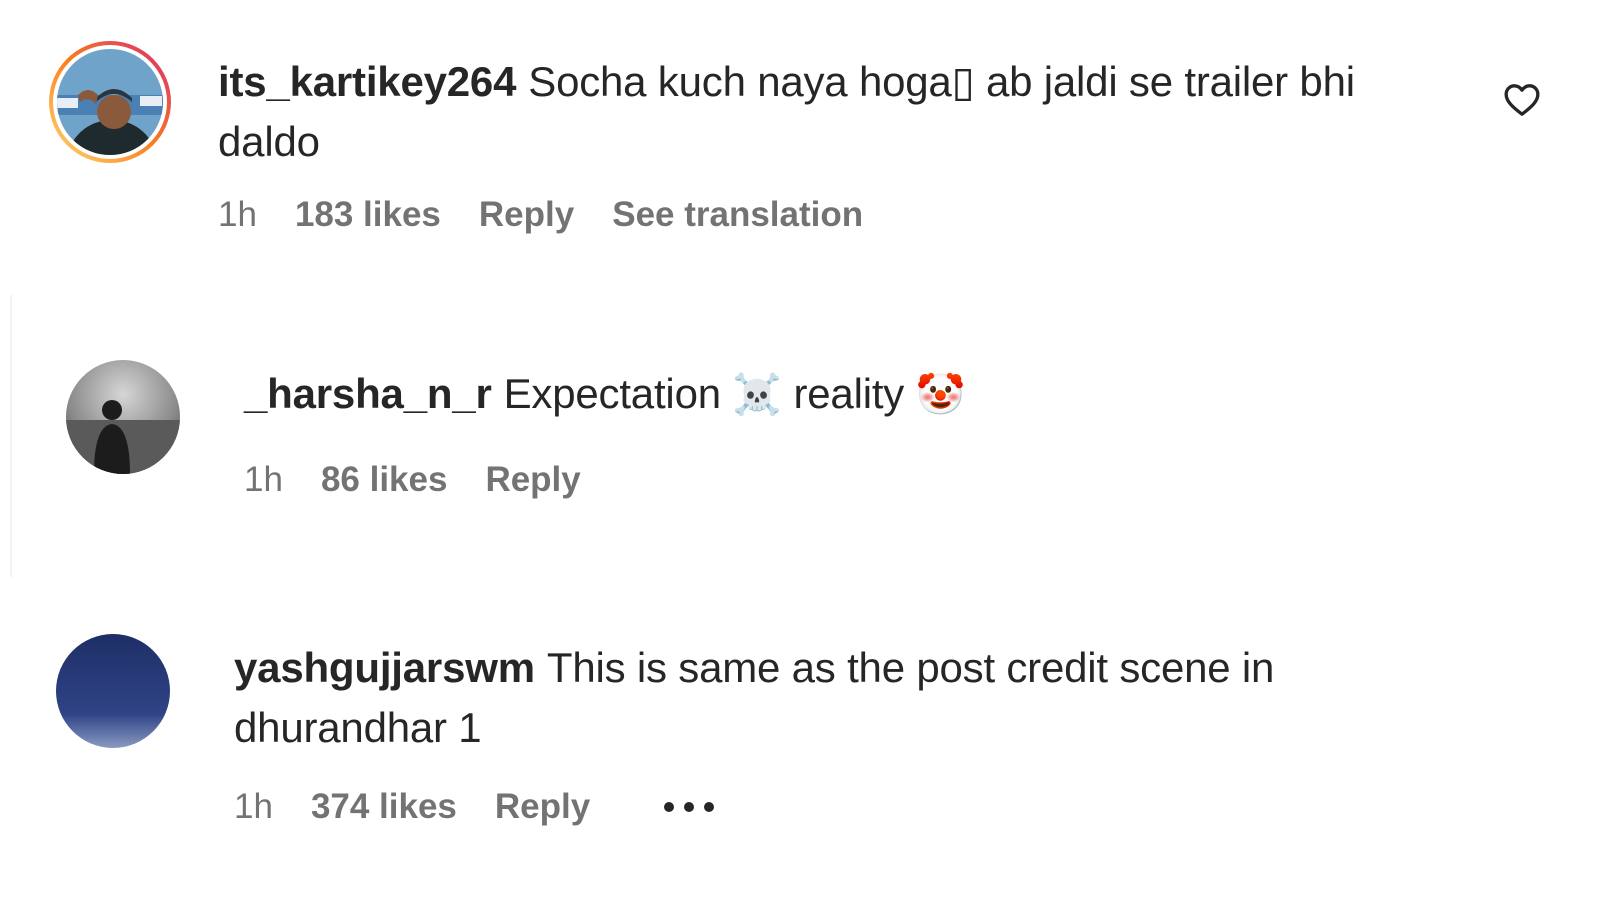 The width and height of the screenshot is (1600, 897). I want to click on comment-likes: 86 likes, so click(384, 480).